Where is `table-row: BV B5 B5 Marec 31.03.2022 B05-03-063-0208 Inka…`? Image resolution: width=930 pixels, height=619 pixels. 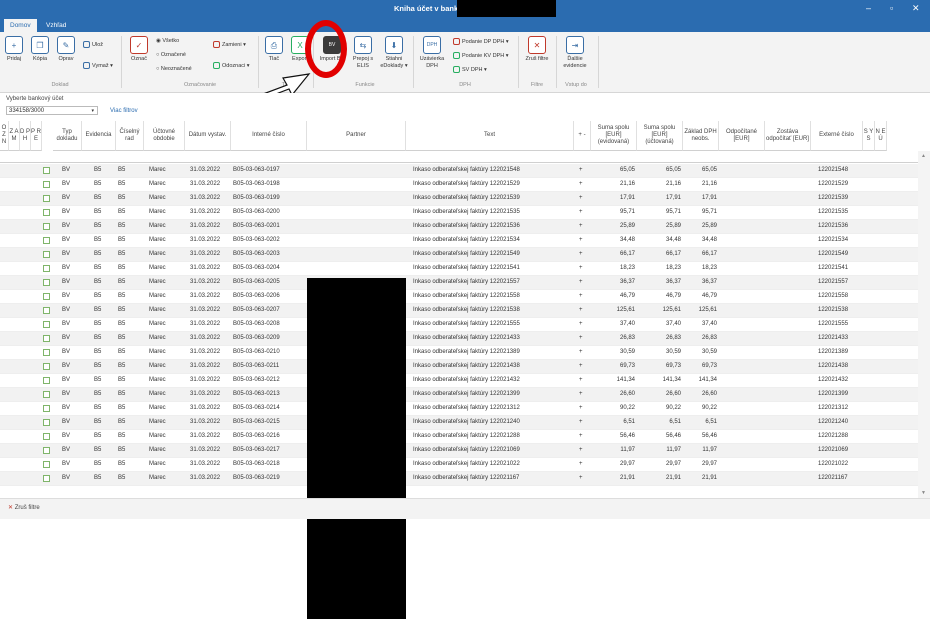 table-row: BV B5 B5 Marec 31.03.2022 B05-03-063-0208 Inka… is located at coordinates (459, 325).